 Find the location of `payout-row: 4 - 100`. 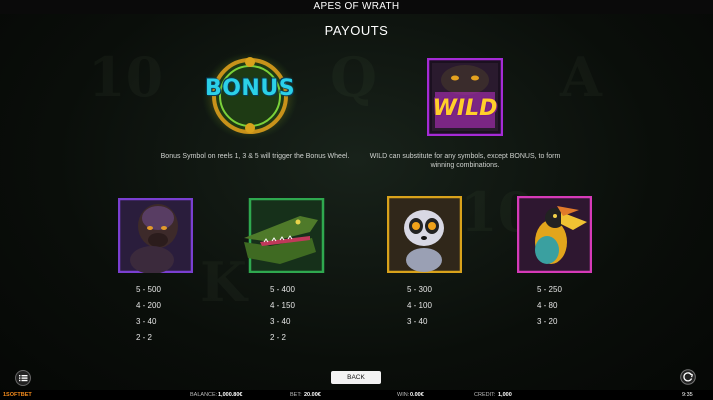

payout-row: 4 - 100 is located at coordinates (419, 305).